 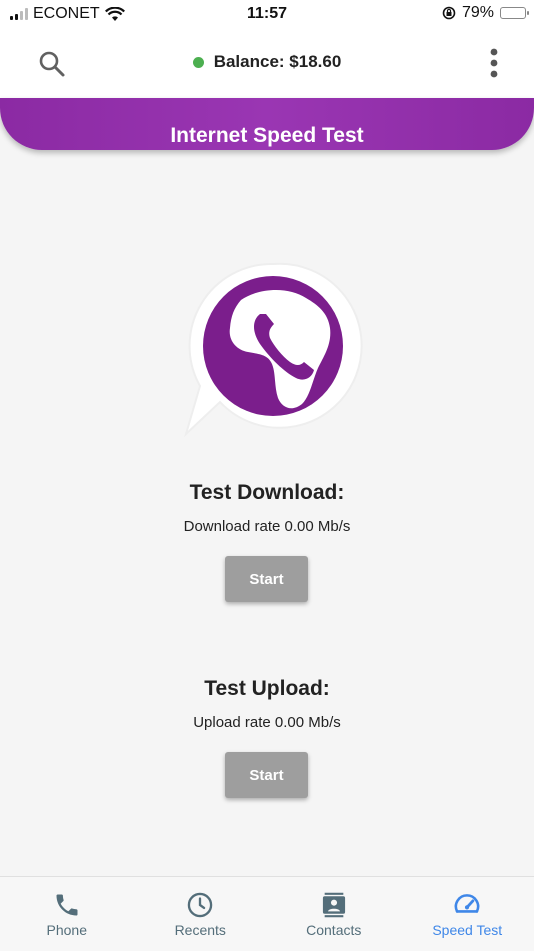 I want to click on nav-label-phone: Phone, so click(x=67, y=930).